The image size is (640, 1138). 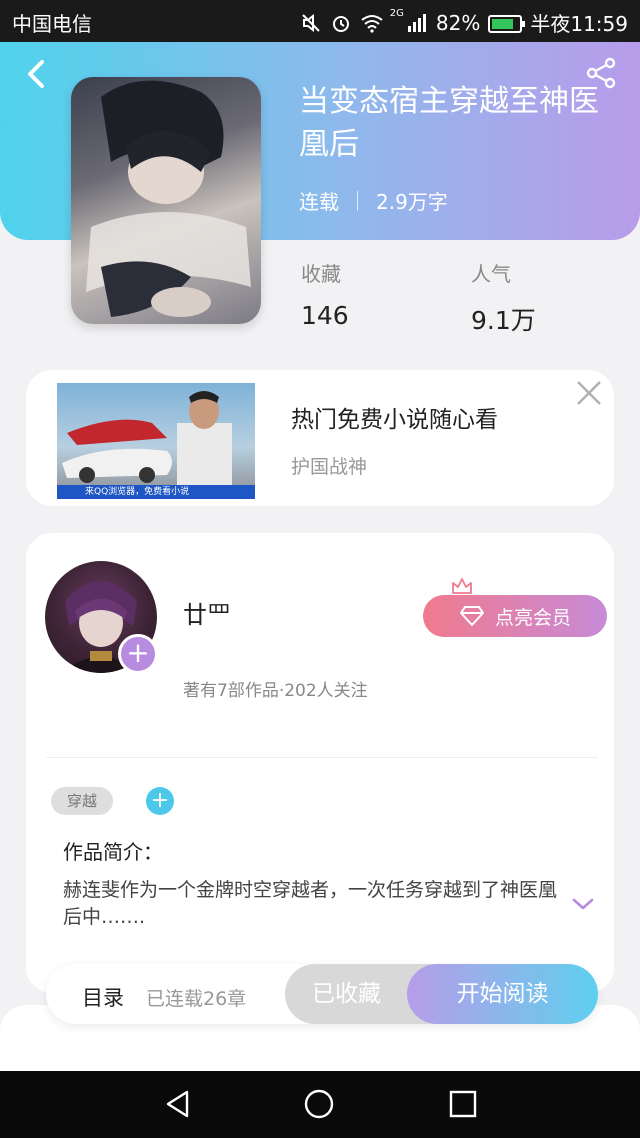 I want to click on vip-button: 点亮会员, so click(x=515, y=616).